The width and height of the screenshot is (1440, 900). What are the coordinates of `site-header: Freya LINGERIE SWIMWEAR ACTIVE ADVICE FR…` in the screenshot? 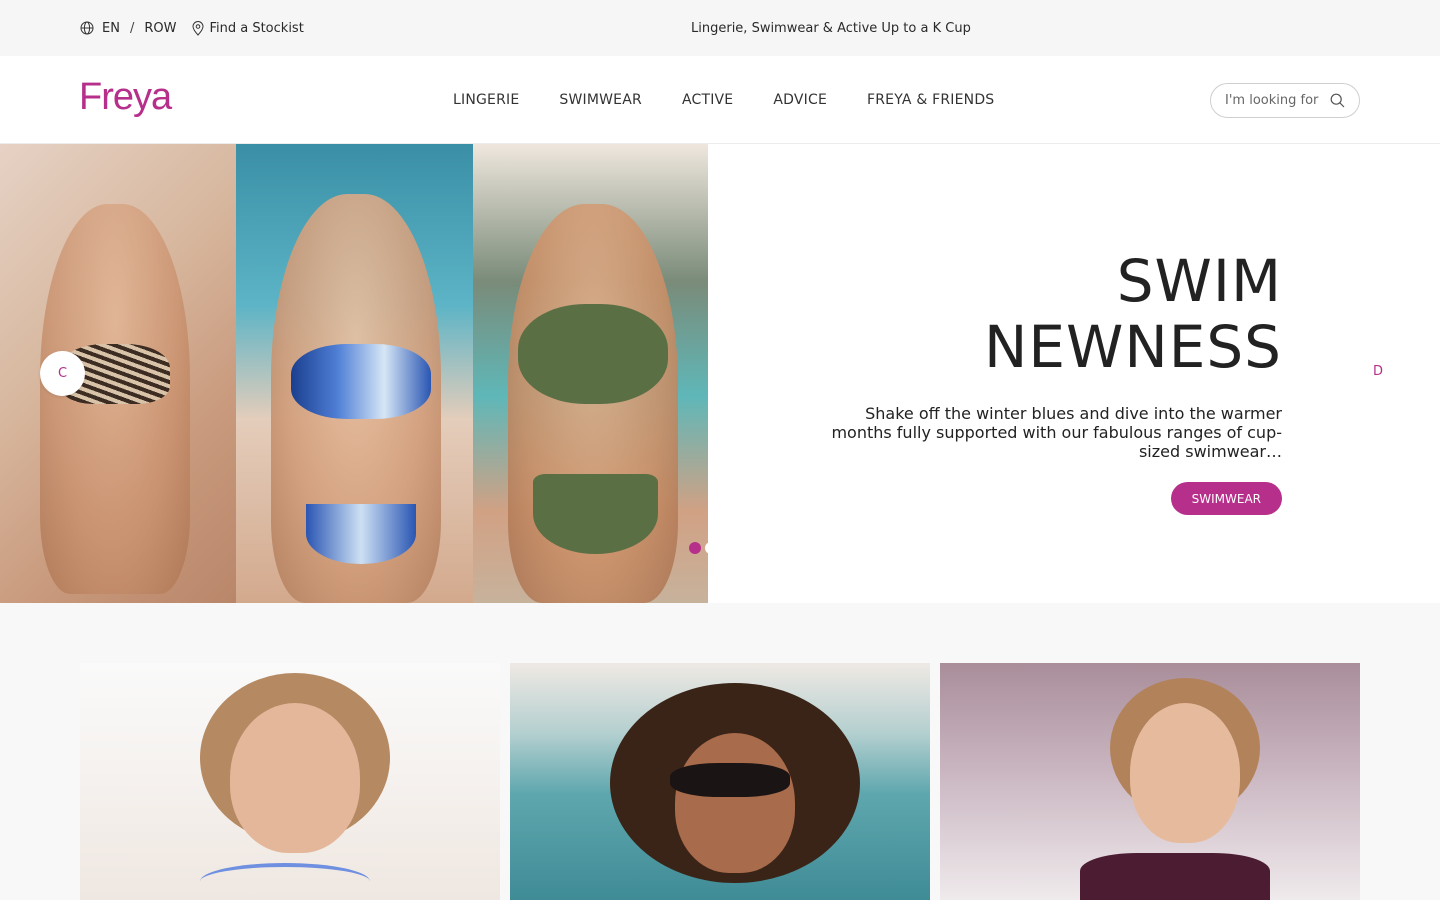 It's located at (720, 100).